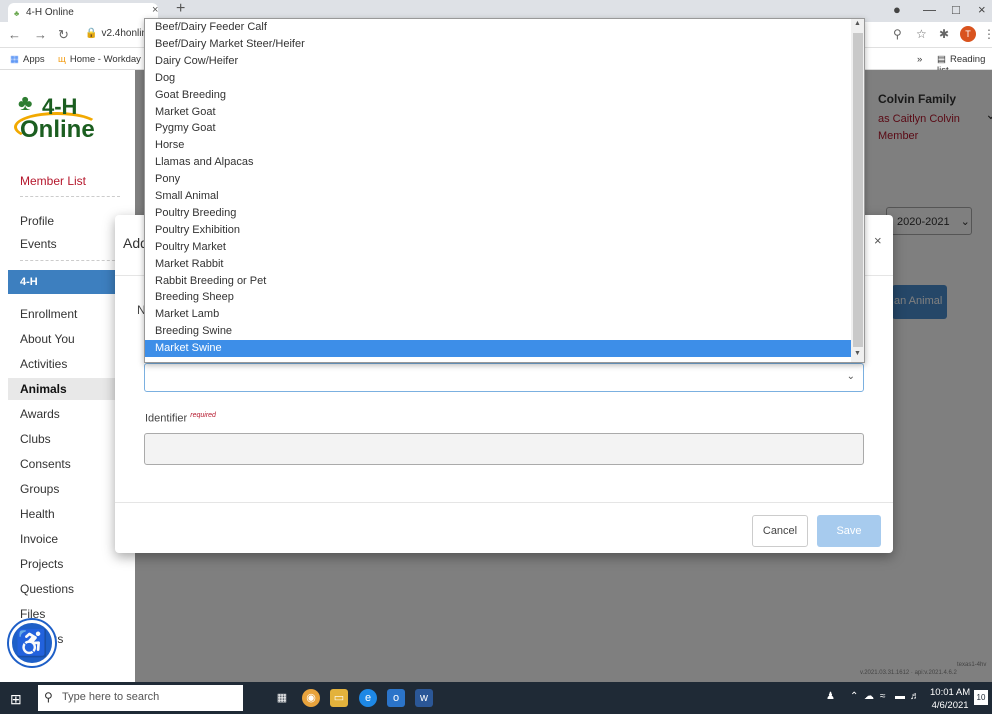  I want to click on identifier-label: Identifier required, so click(180, 418).